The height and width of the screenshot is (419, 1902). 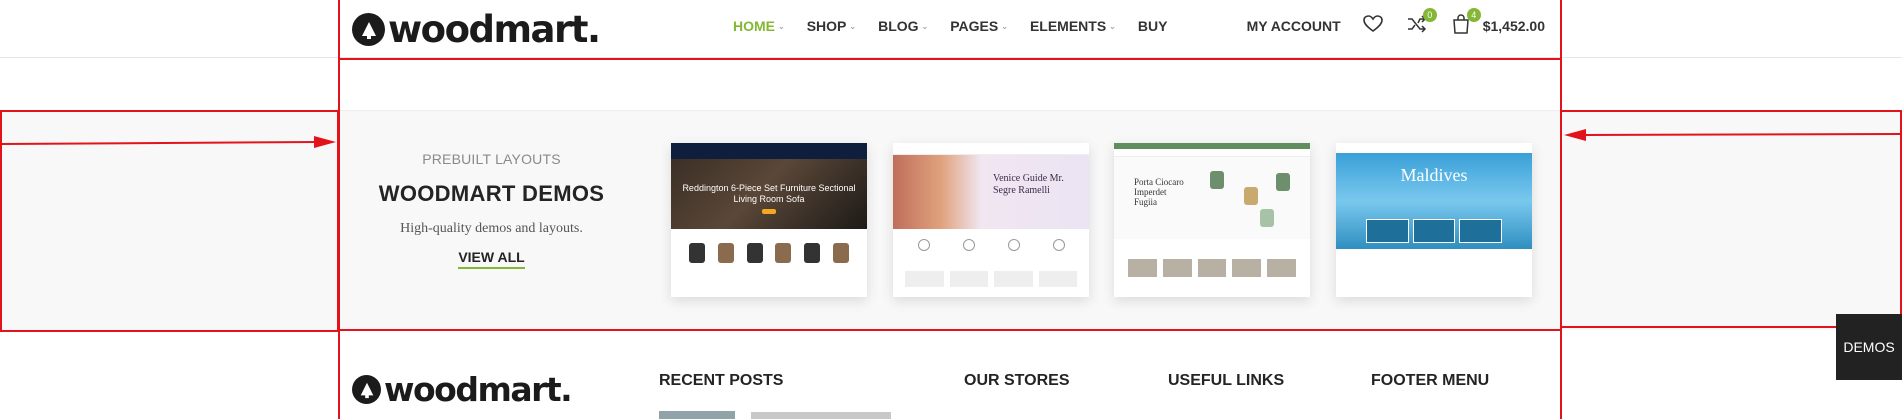 What do you see at coordinates (1869, 347) in the screenshot?
I see `demos-side-tab: DEMOS` at bounding box center [1869, 347].